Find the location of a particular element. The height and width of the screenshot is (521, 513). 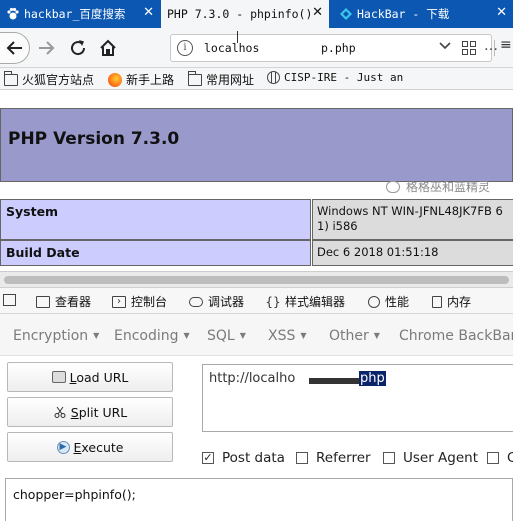

back-button is located at coordinates (15, 48).